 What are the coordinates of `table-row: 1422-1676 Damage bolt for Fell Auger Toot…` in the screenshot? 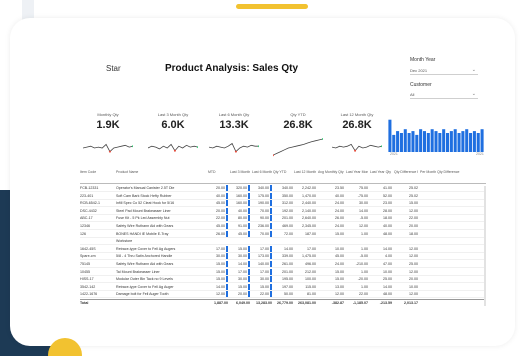 It's located at (283, 295).